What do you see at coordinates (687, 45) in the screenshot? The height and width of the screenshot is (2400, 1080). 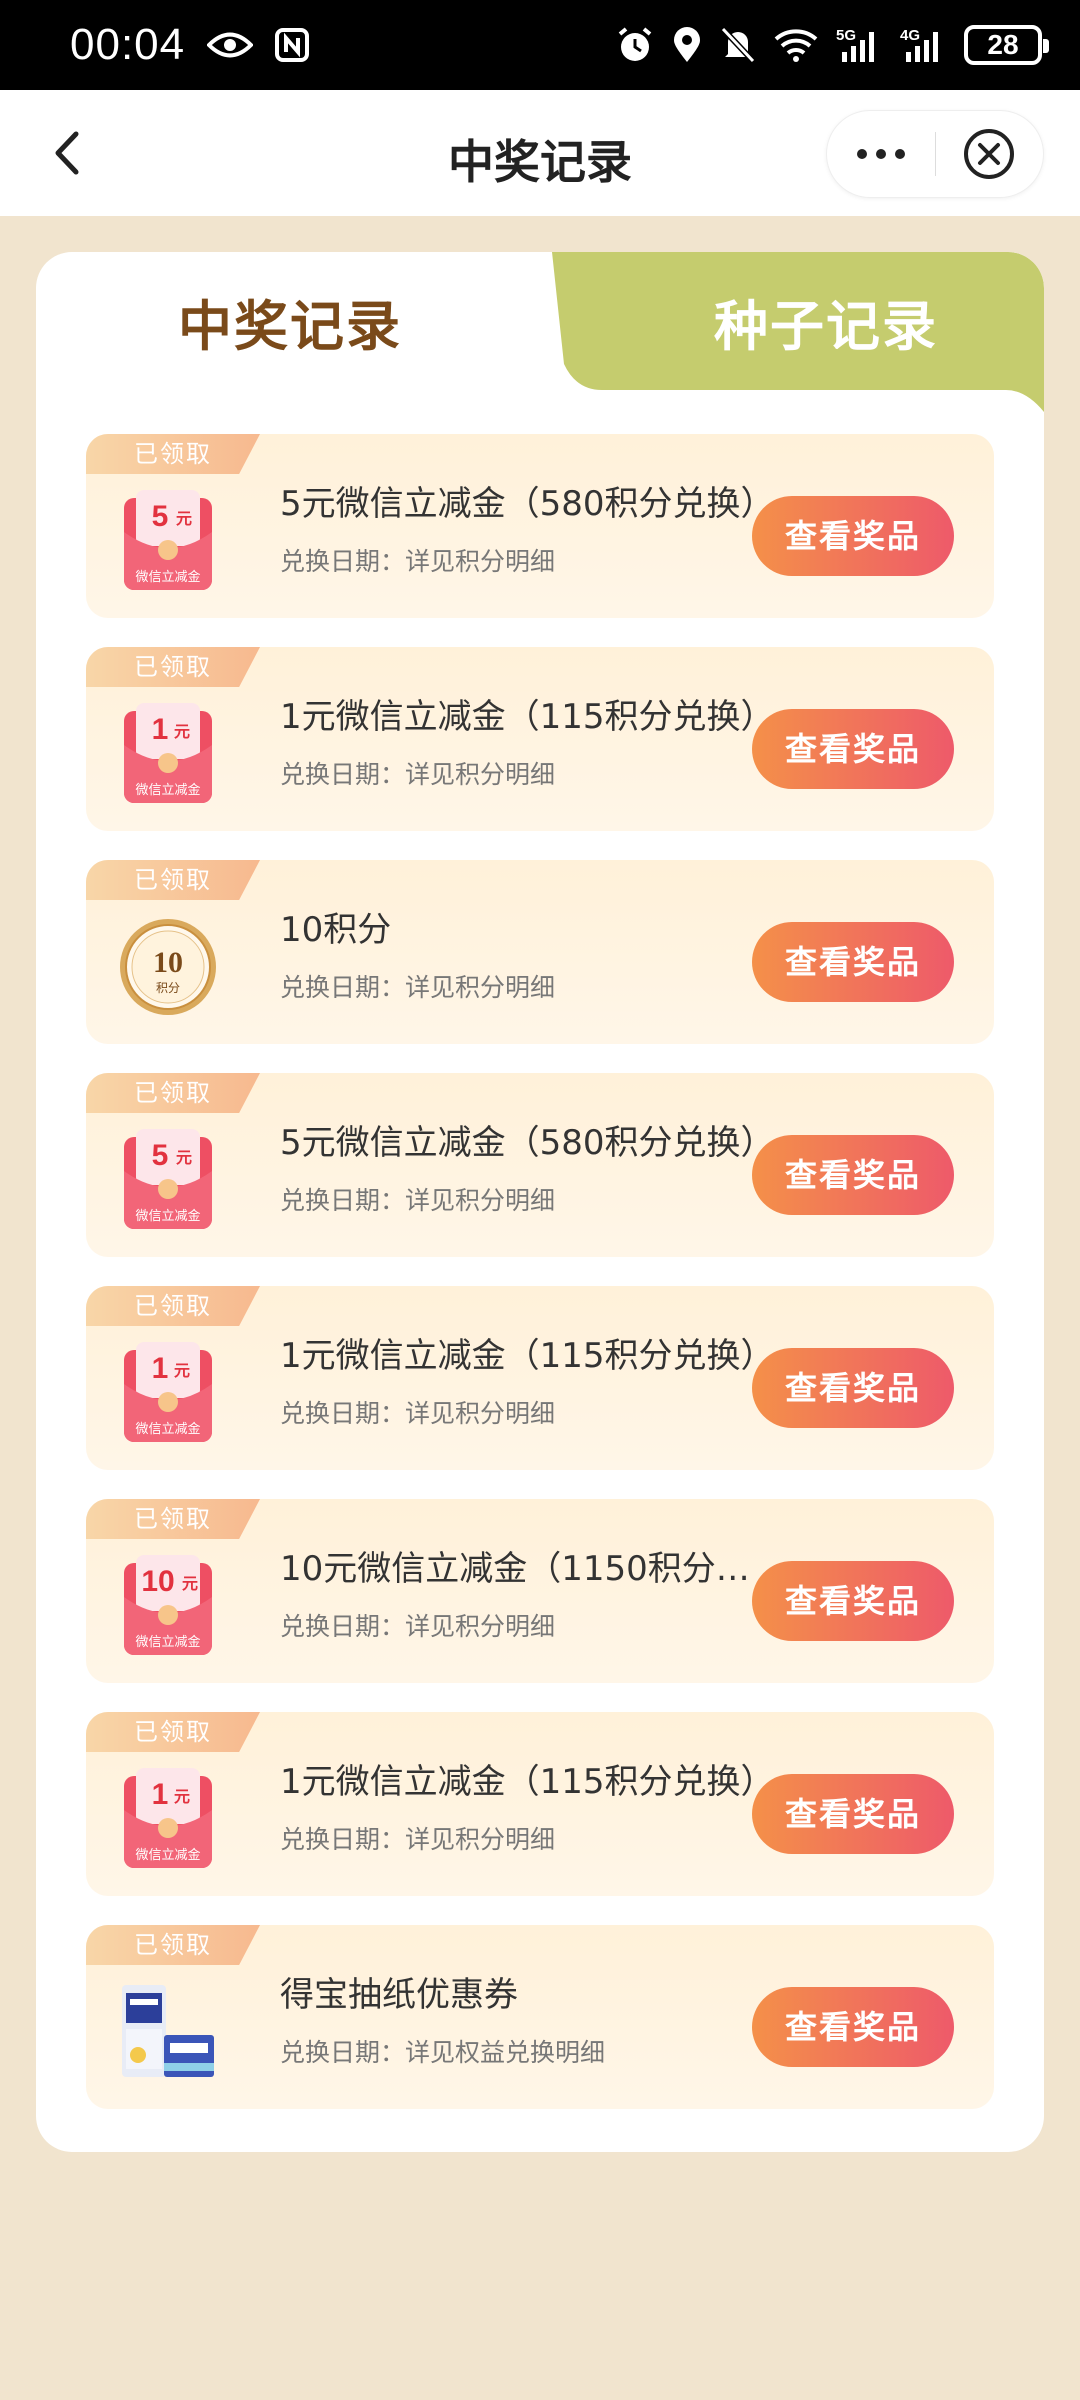 I see `location-icon` at bounding box center [687, 45].